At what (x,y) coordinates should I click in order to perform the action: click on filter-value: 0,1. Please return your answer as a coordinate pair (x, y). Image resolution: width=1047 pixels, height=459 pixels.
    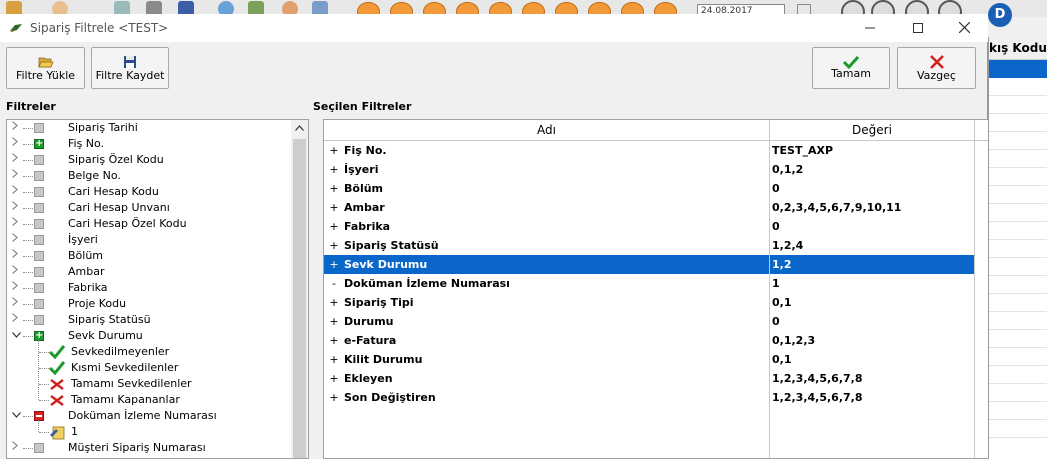
    Looking at the image, I should click on (782, 359).